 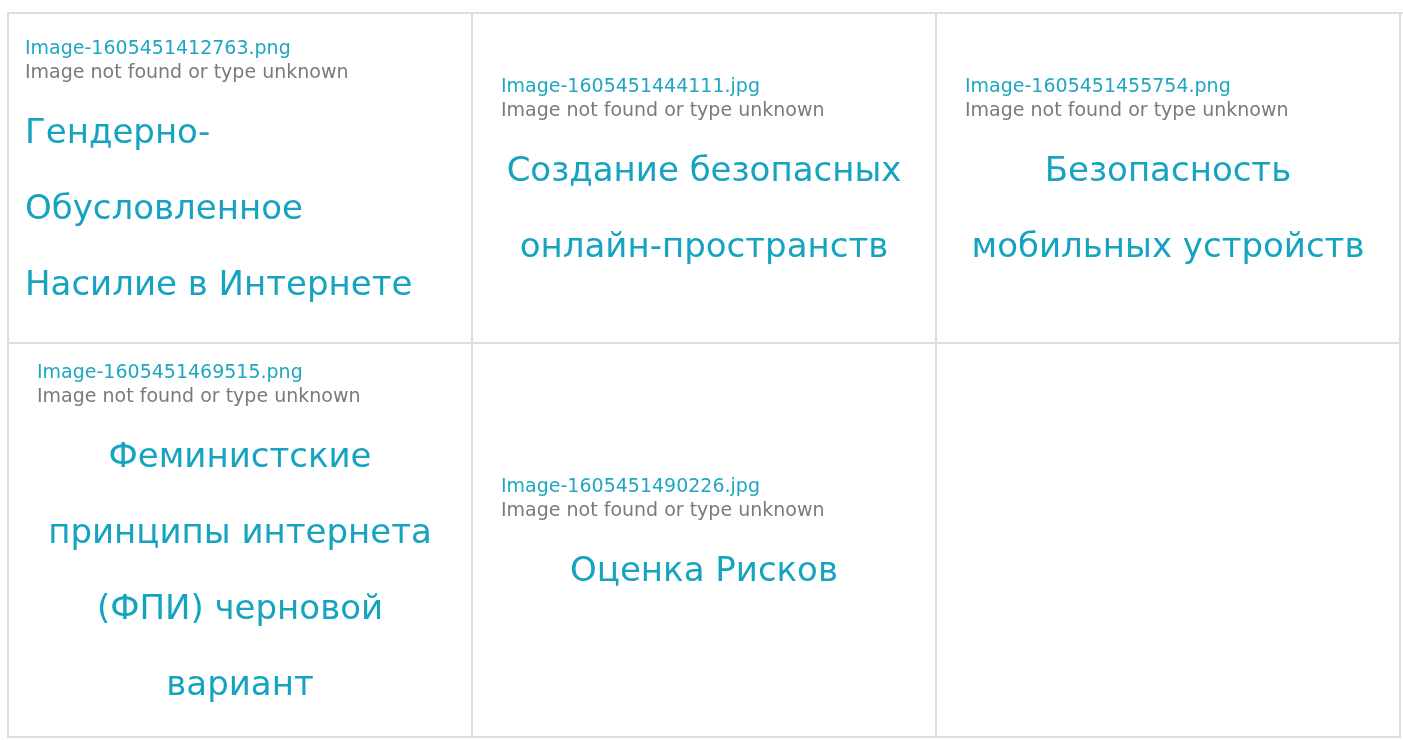 I want to click on card-title-link: Феминистские принципы интернета (ФПИ) черновой вариант, so click(x=240, y=569).